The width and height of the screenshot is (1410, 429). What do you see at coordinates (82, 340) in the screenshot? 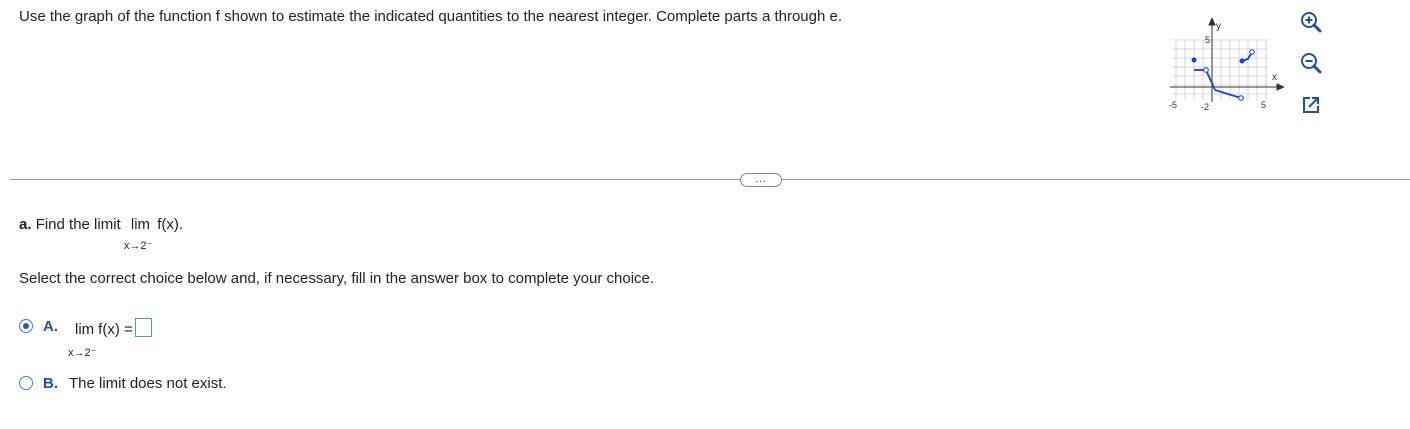
I see `choice-a-limit-expression: lim x→2⁻` at bounding box center [82, 340].